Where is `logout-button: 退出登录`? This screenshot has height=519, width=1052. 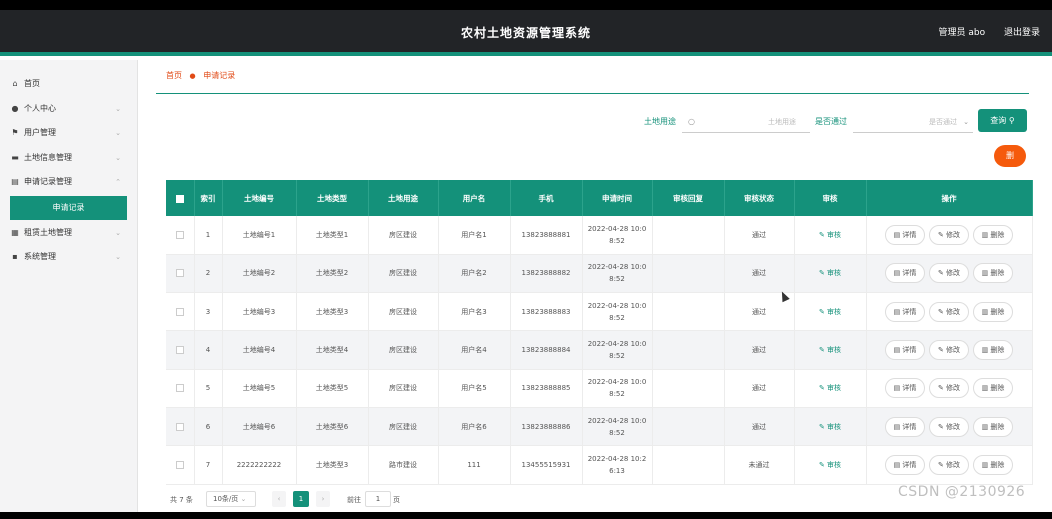 logout-button: 退出登录 is located at coordinates (1022, 33).